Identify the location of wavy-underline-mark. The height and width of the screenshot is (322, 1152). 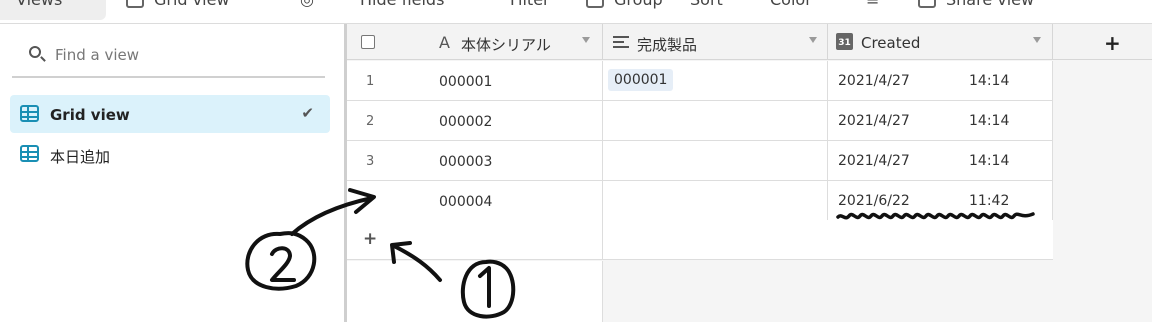
(935, 216).